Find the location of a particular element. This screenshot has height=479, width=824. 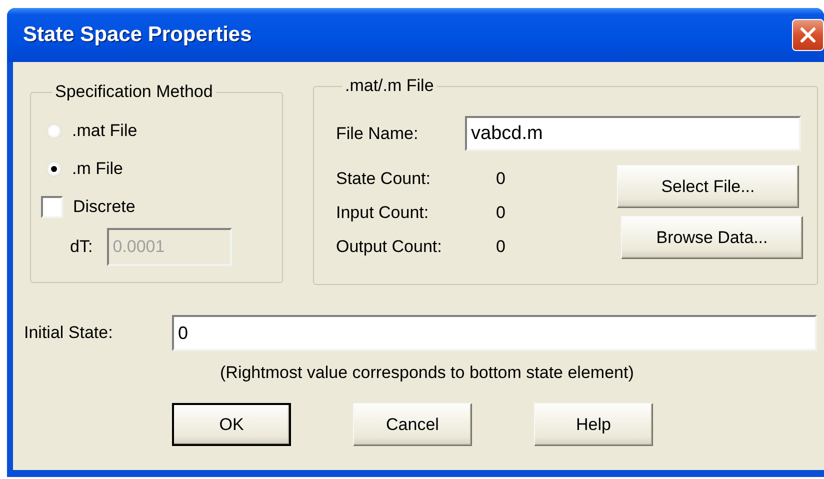

dialog-button: Cancel is located at coordinates (412, 424).